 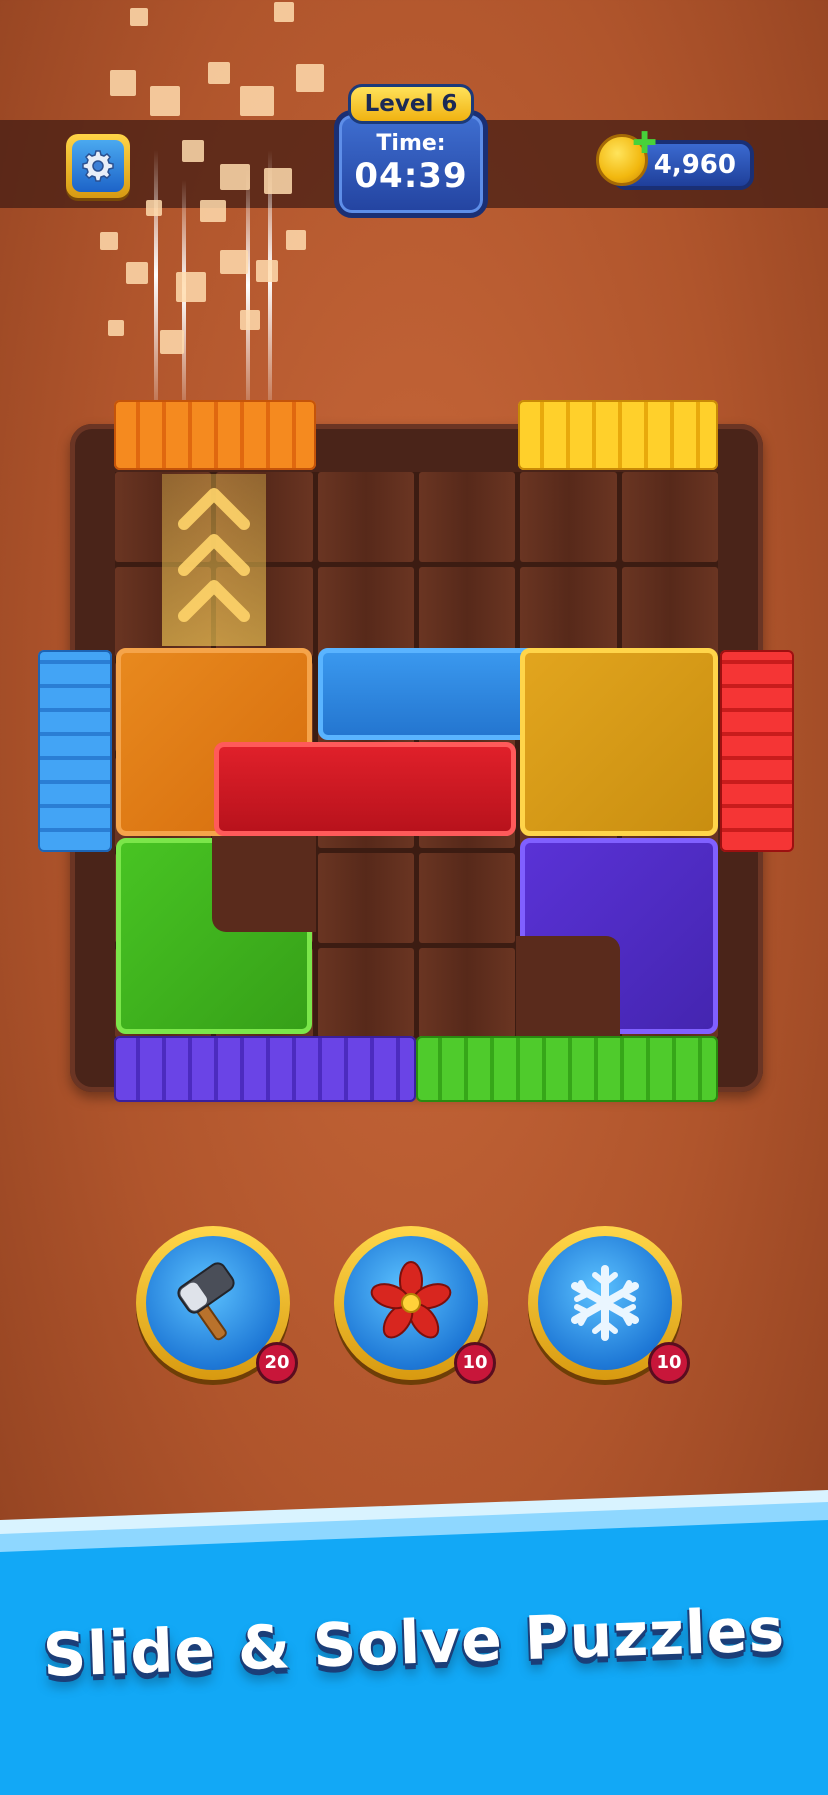 I want to click on blue-exit-gate, so click(x=75, y=751).